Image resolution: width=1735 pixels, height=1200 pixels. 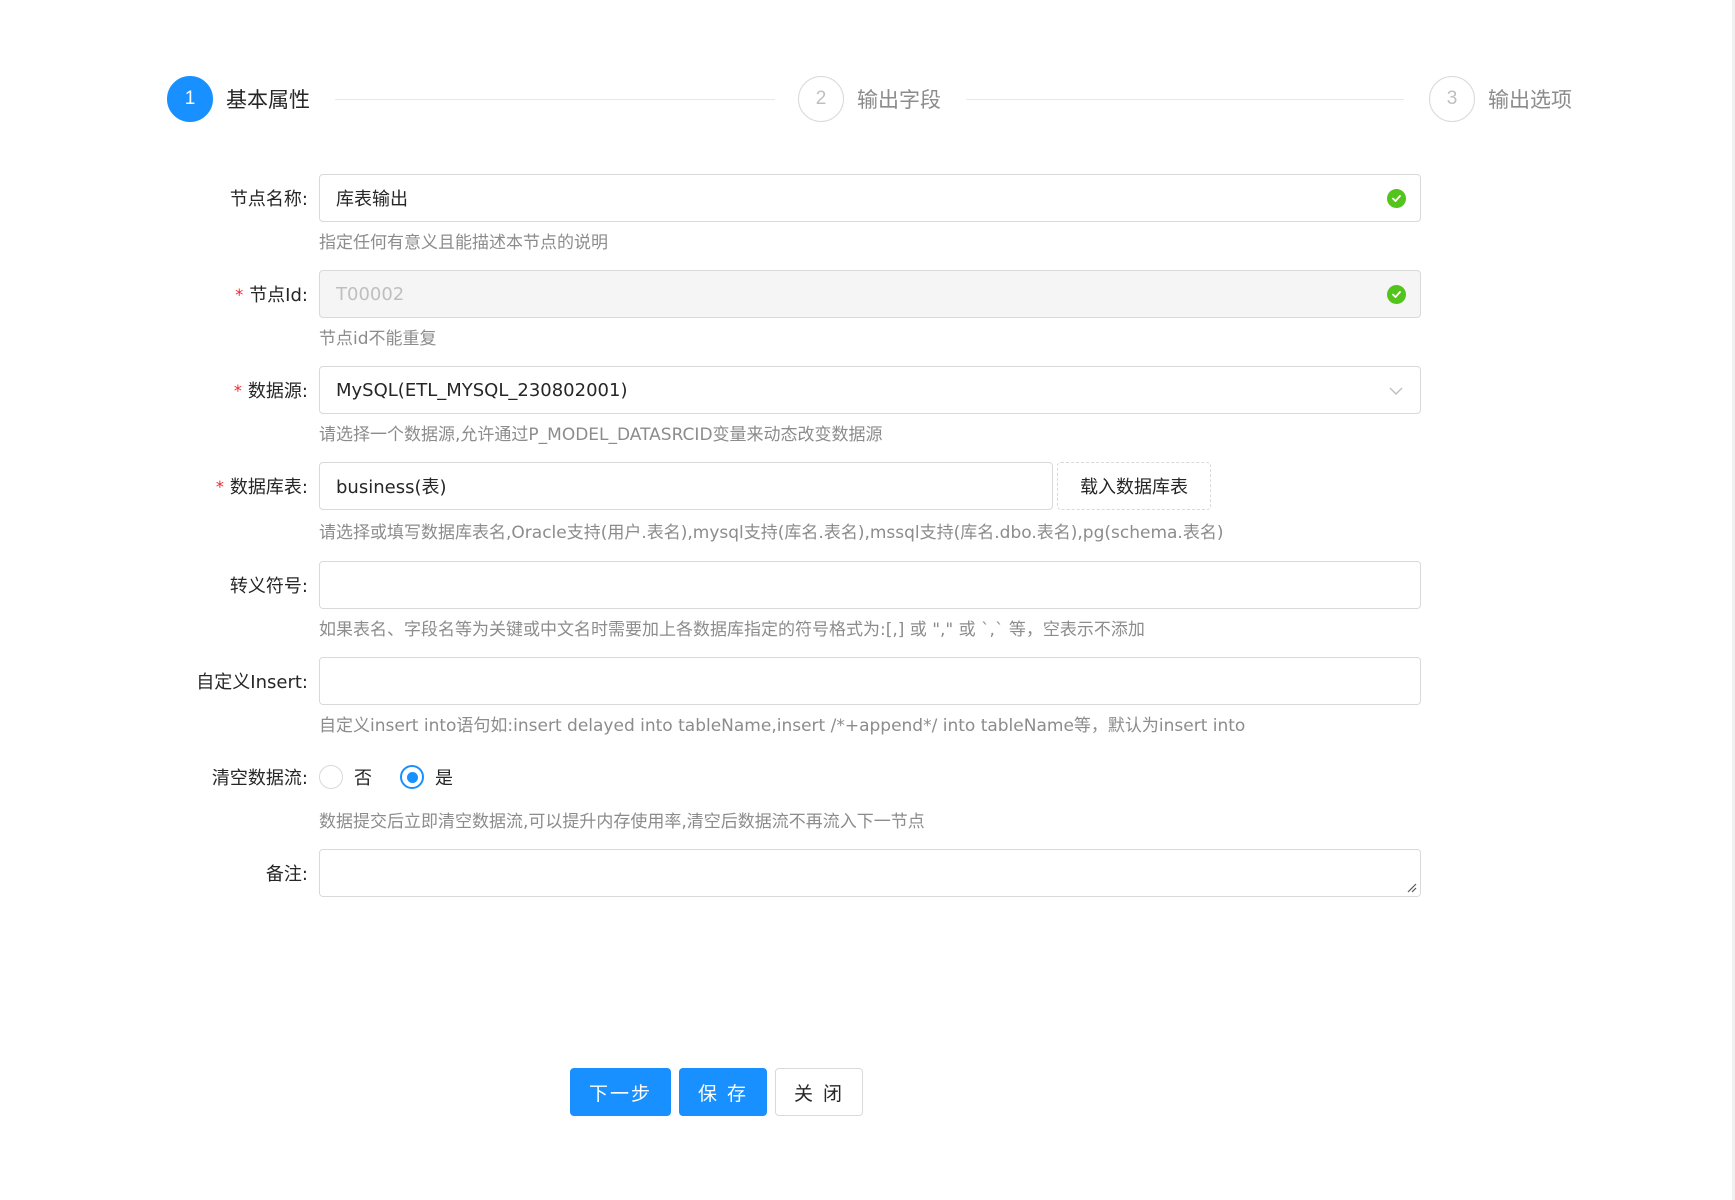 What do you see at coordinates (1396, 391) in the screenshot?
I see `chevron-down-icon` at bounding box center [1396, 391].